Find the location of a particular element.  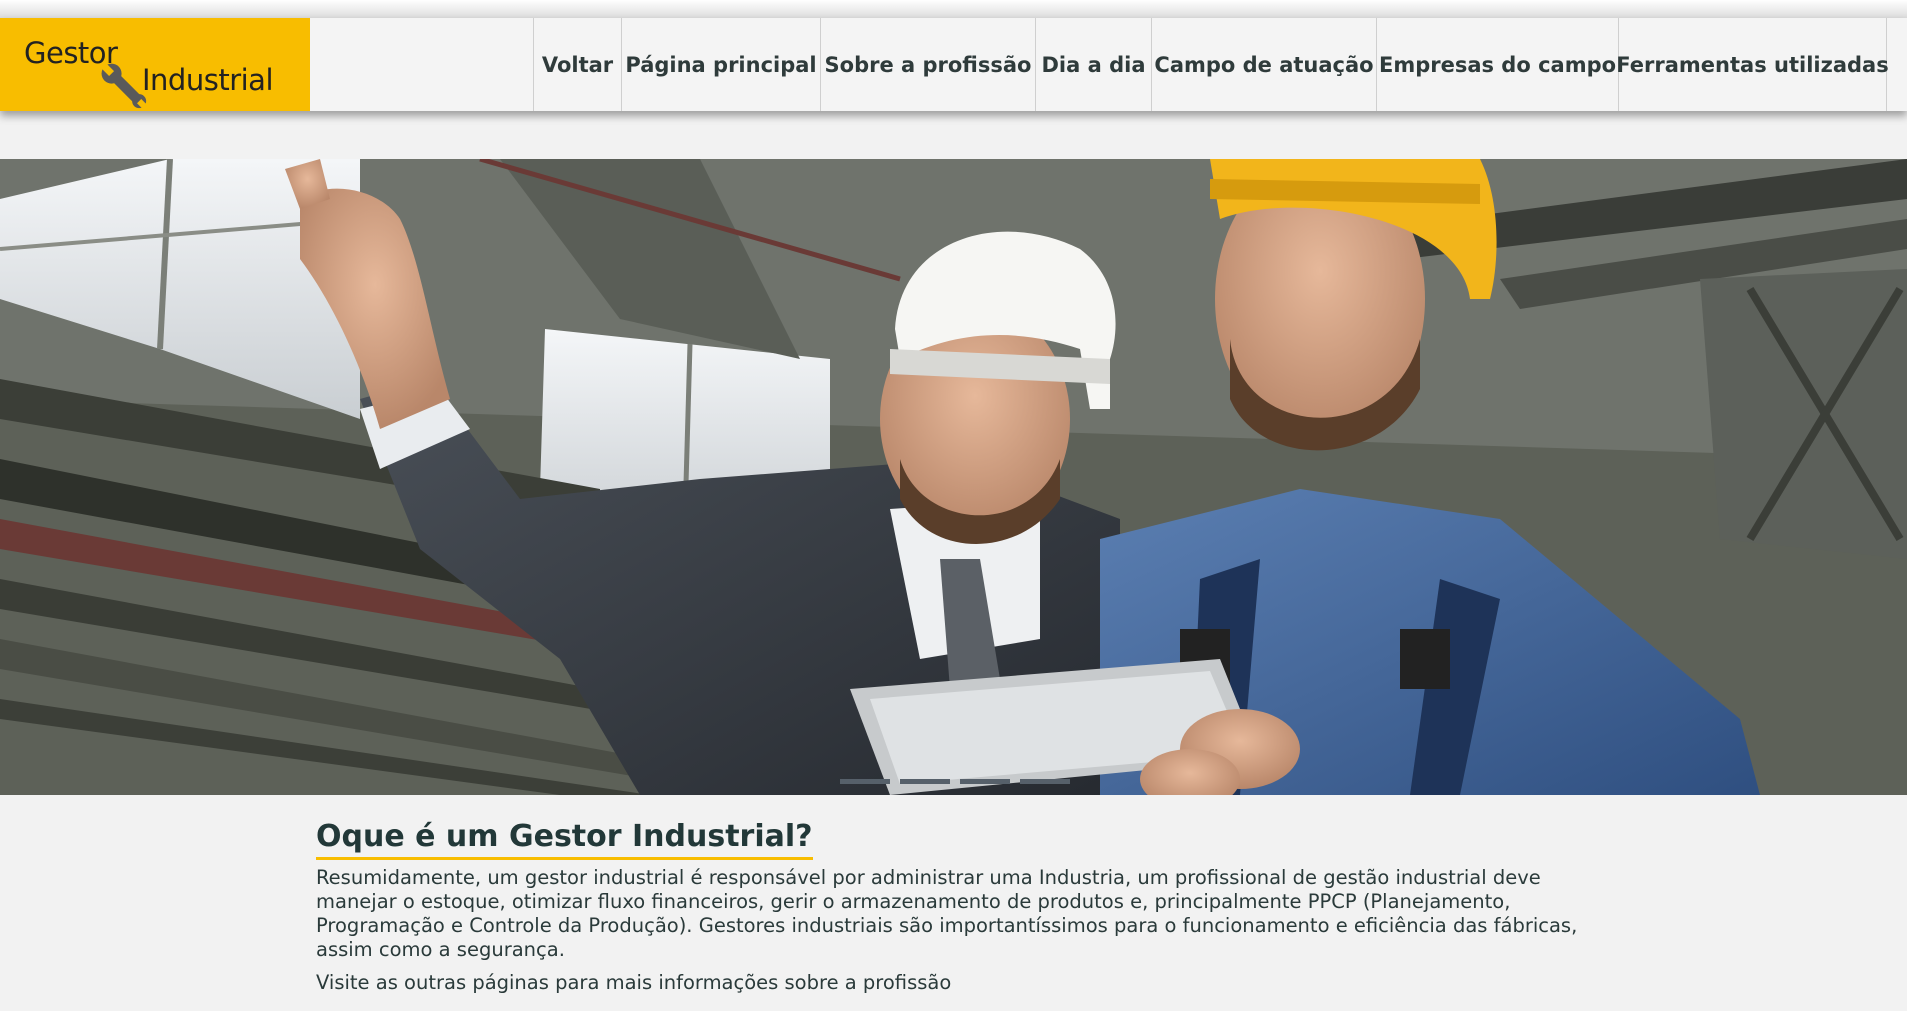

nav-item-ferramentas-utilizadas: Ferramentas utilizadas is located at coordinates (1752, 64).